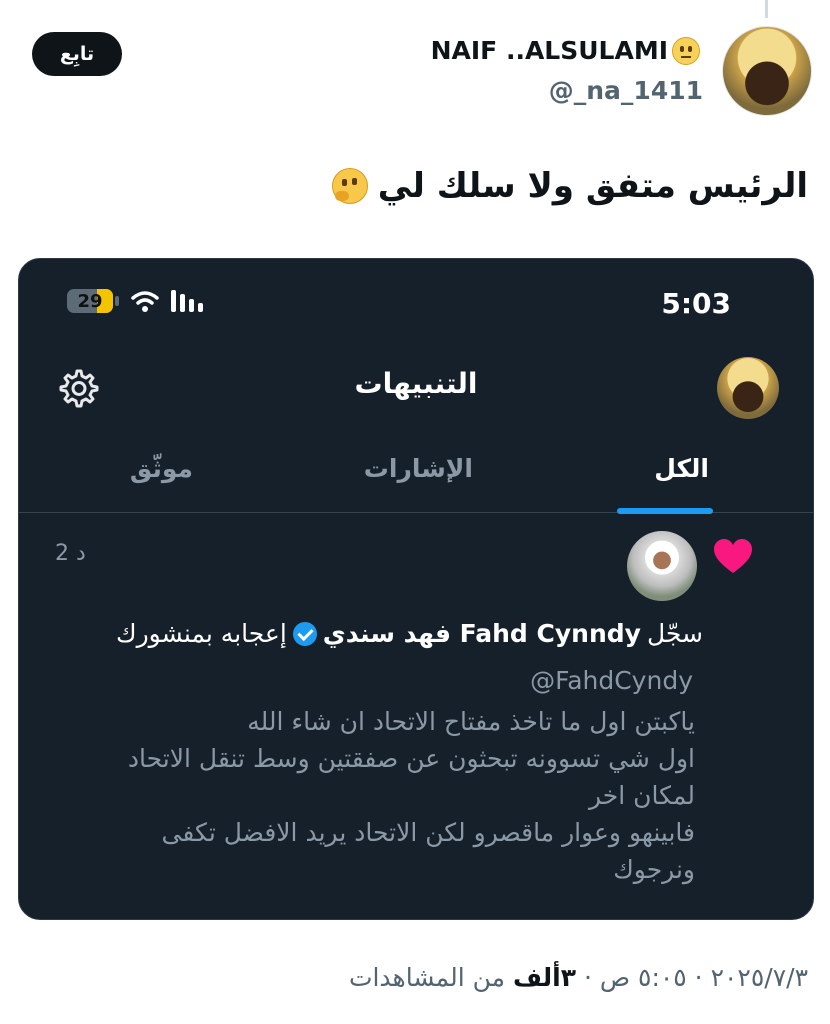 Image resolution: width=830 pixels, height=1024 pixels. I want to click on status-icons: 29, so click(135, 301).